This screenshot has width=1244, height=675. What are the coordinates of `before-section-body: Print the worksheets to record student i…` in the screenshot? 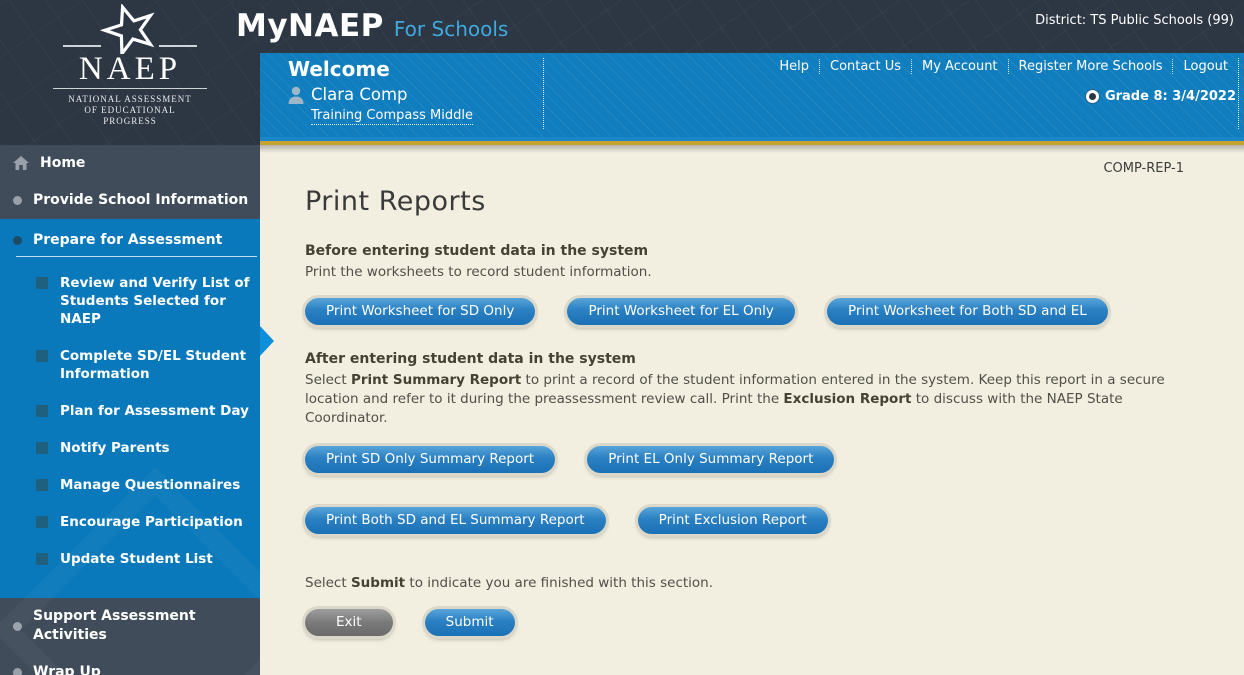 It's located at (478, 272).